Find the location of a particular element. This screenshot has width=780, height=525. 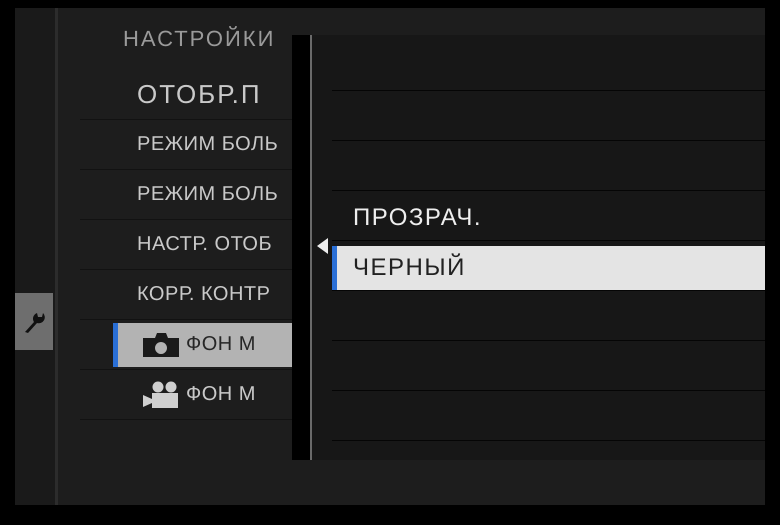

camera-icon is located at coordinates (161, 345).